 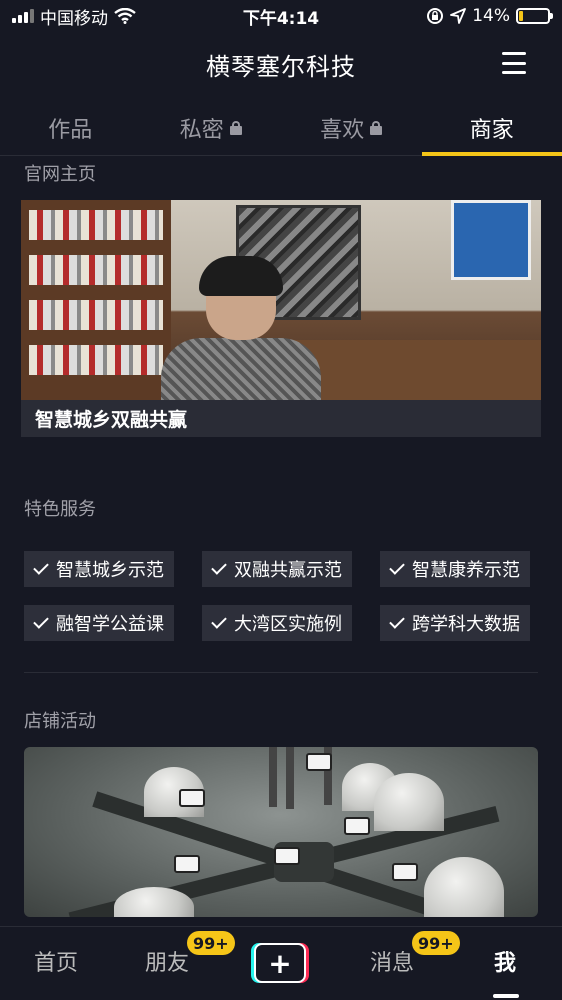 I want to click on tab-works: 作品, so click(x=70, y=127).